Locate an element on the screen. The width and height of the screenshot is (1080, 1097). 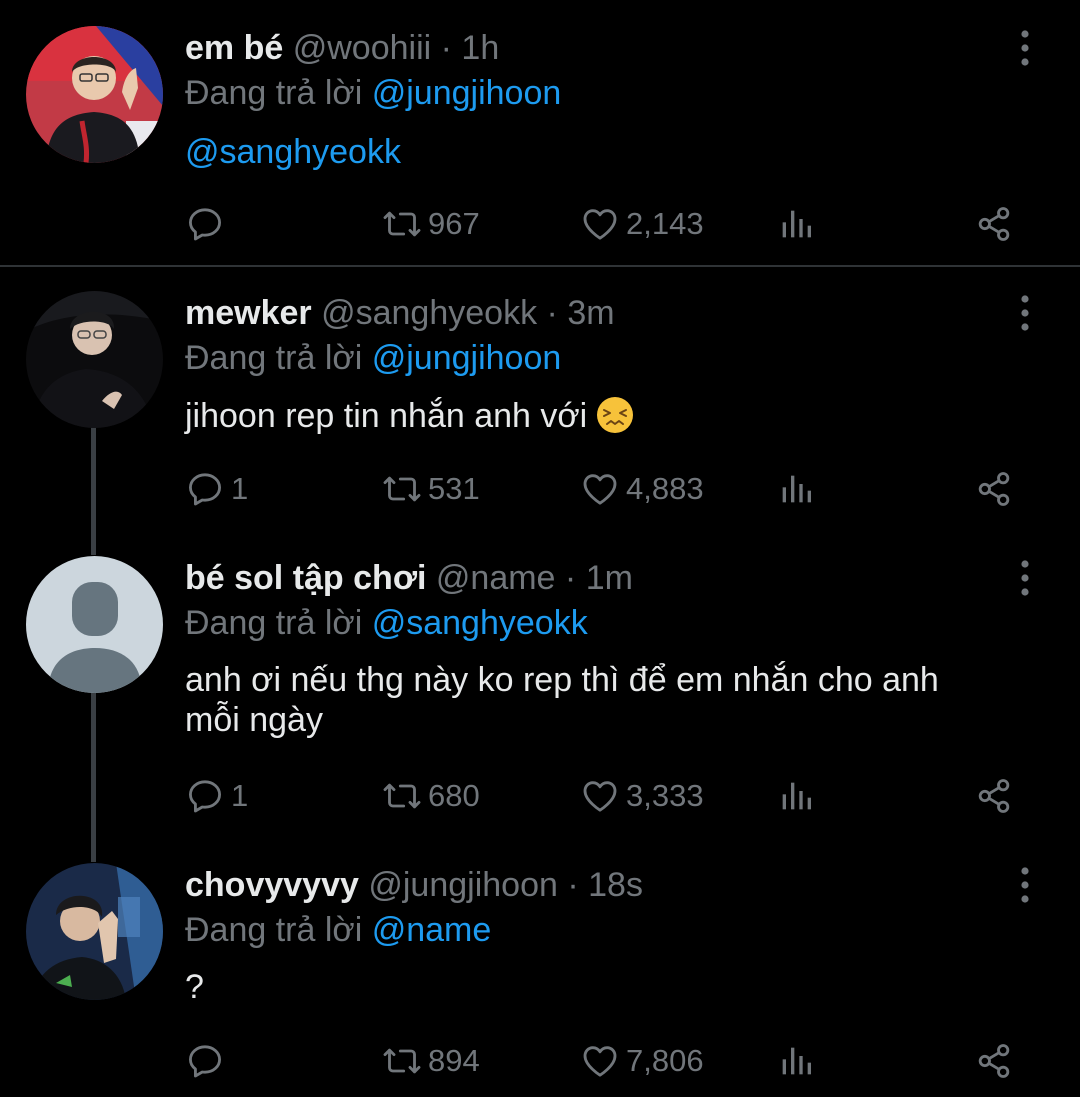
like-button: 7,806 is located at coordinates (642, 1061).